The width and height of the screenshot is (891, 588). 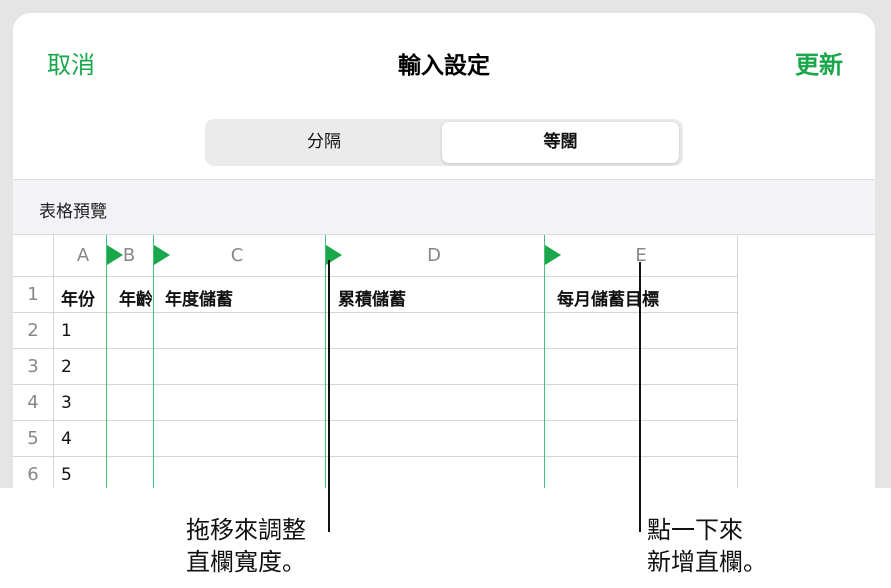 I want to click on column-letter-b: B, so click(x=129, y=255).